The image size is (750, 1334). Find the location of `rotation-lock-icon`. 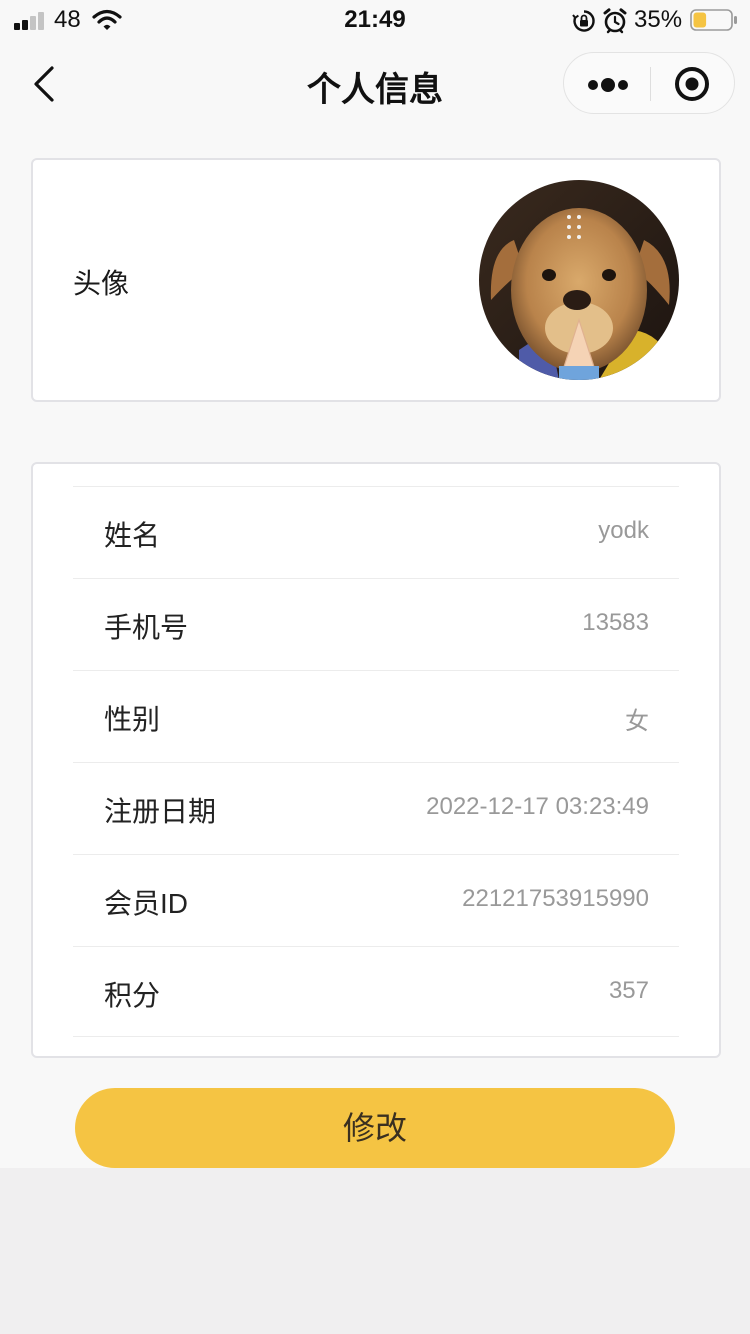

rotation-lock-icon is located at coordinates (583, 21).